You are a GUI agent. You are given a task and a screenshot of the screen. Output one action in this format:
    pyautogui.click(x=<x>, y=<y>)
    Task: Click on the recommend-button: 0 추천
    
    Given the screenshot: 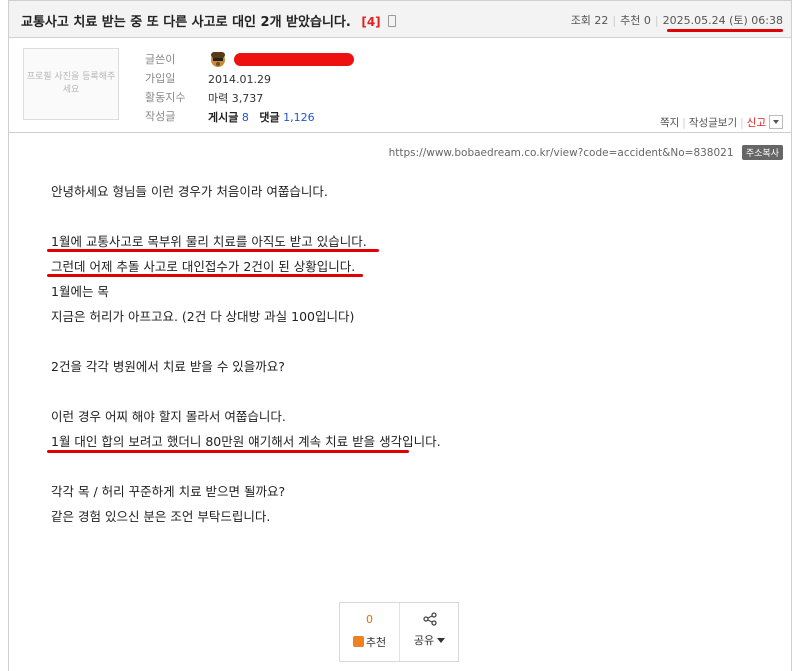 What is the action you would take?
    pyautogui.click(x=370, y=632)
    